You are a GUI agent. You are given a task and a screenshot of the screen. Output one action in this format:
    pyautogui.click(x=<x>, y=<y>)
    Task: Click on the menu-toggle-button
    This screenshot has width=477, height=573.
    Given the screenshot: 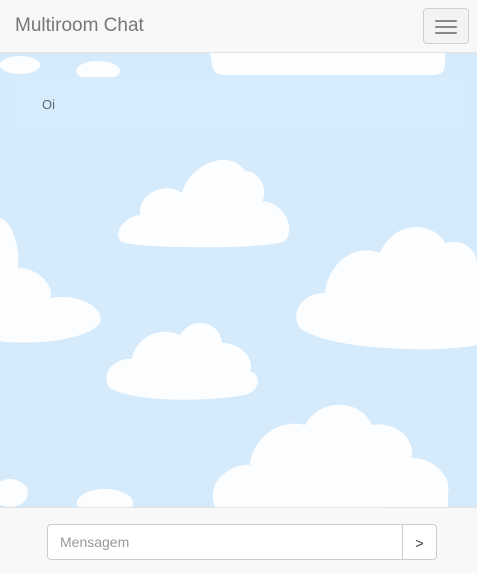 What is the action you would take?
    pyautogui.click(x=446, y=26)
    